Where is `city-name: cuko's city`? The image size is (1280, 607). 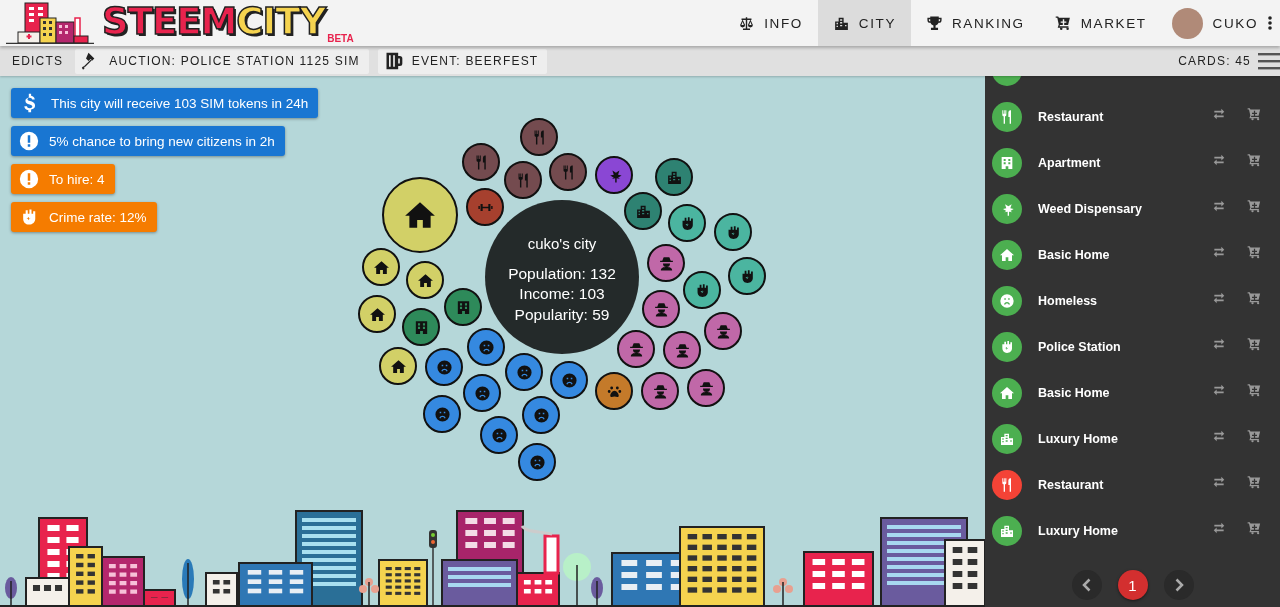 city-name: cuko's city is located at coordinates (562, 243).